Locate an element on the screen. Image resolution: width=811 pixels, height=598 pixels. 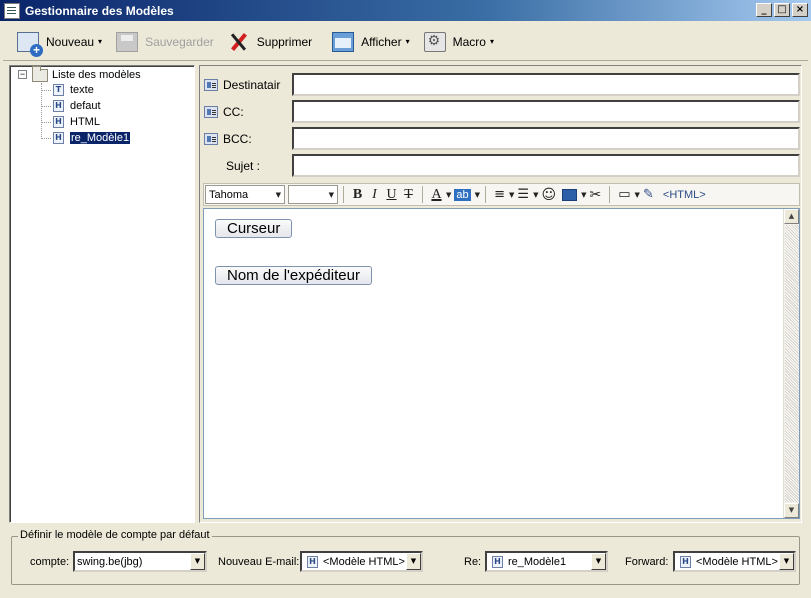
scroll-track is located at coordinates (792, 363).